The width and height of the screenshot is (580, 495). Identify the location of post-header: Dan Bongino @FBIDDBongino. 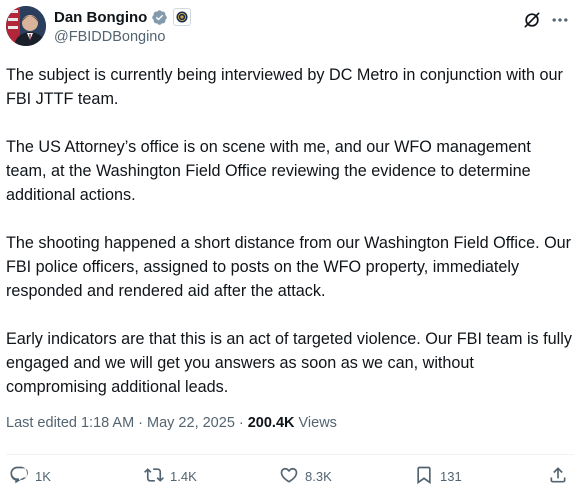
(288, 28).